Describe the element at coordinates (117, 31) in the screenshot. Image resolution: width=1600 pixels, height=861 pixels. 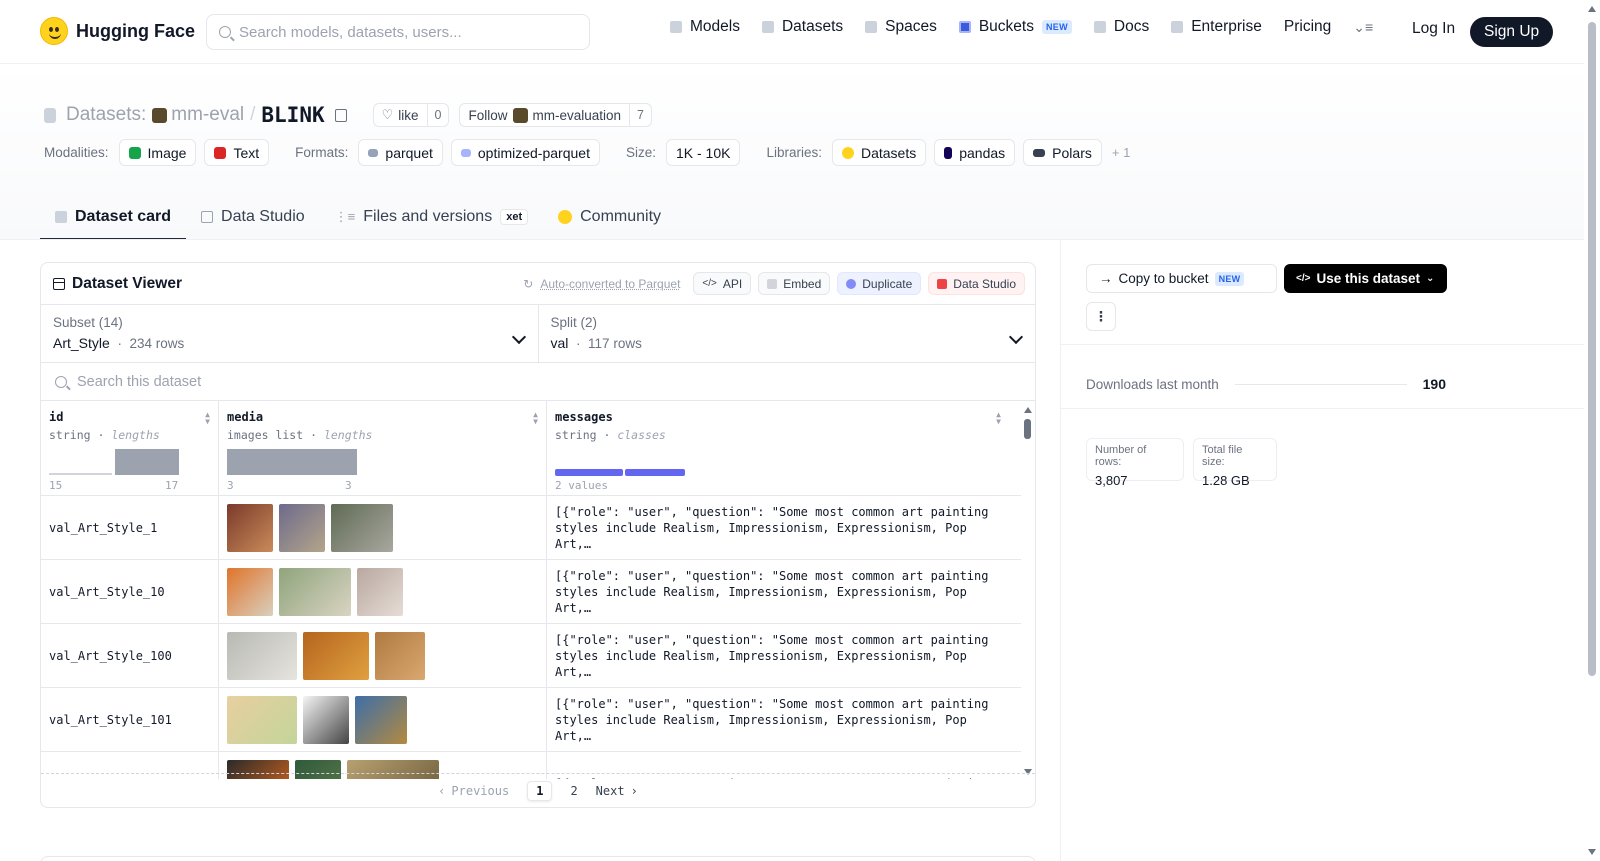
I see `brand-logo: Hugging Face` at that location.